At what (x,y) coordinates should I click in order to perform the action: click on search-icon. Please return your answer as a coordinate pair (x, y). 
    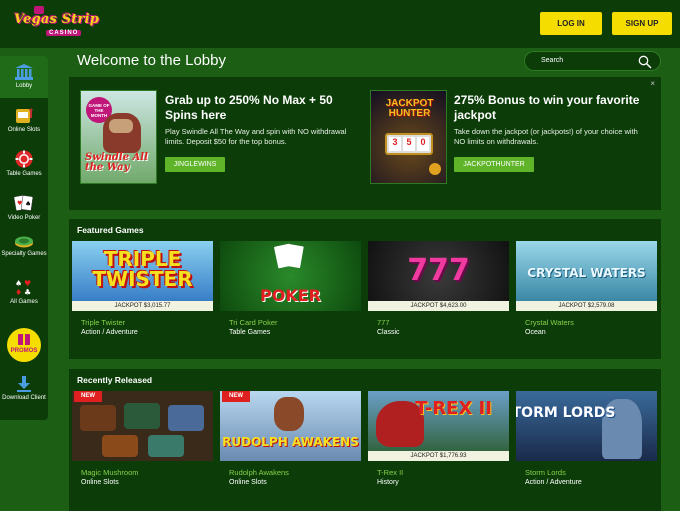
    Looking at the image, I should click on (645, 62).